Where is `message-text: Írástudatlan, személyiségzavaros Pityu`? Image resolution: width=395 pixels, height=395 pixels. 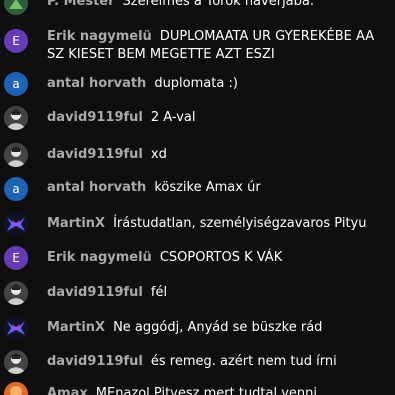 message-text: Írástudatlan, személyiségzavaros Pityu is located at coordinates (240, 223).